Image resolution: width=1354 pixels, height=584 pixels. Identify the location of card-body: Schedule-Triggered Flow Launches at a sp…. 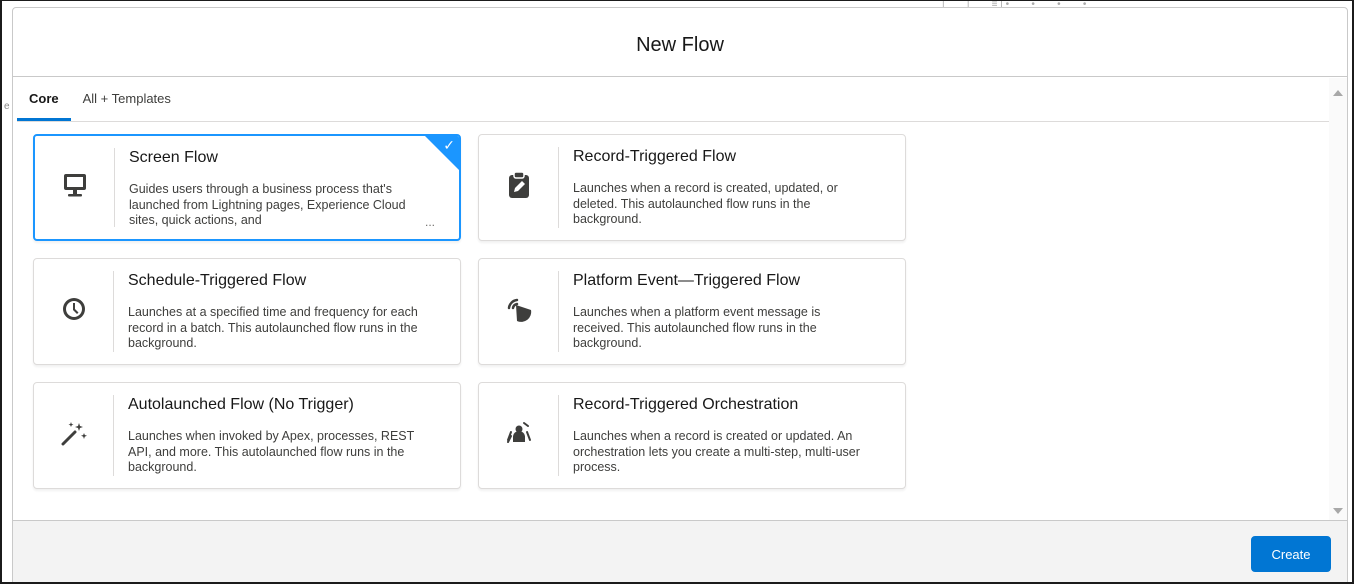
(287, 311).